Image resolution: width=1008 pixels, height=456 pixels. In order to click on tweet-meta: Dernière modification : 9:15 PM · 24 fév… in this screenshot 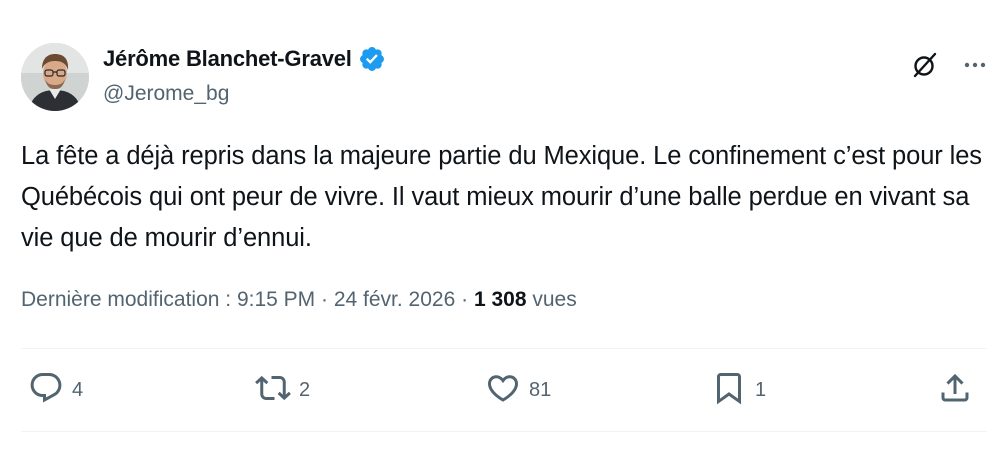, I will do `click(299, 300)`.